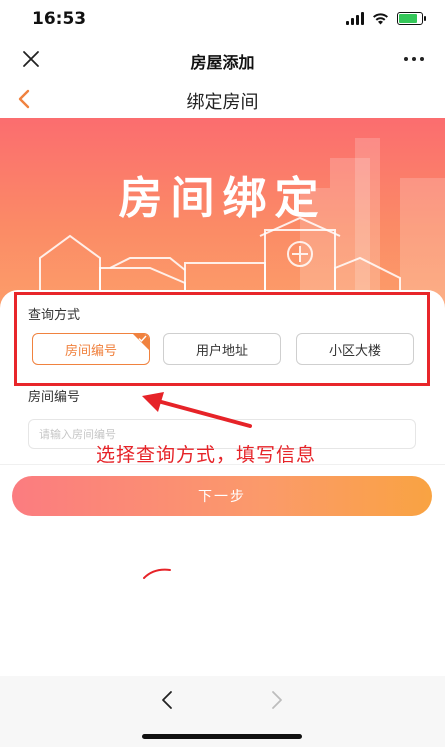  I want to click on option-label: 房间编号, so click(90, 351).